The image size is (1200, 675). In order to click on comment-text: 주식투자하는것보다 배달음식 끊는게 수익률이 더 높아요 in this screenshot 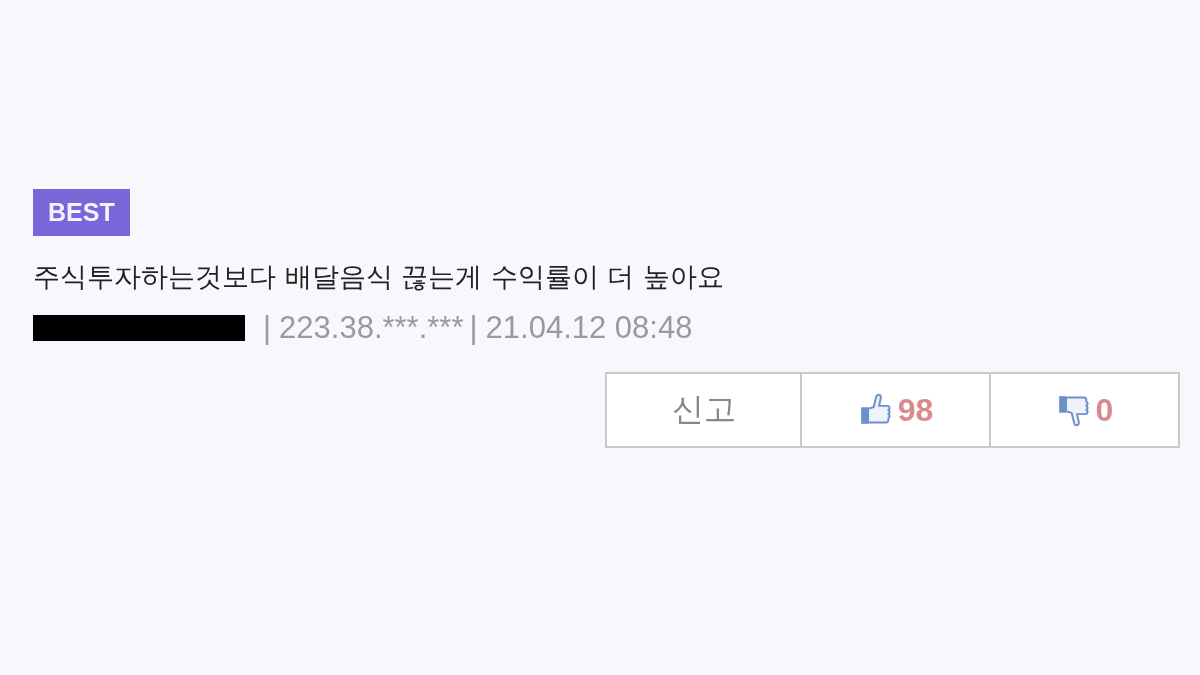, I will do `click(379, 277)`.